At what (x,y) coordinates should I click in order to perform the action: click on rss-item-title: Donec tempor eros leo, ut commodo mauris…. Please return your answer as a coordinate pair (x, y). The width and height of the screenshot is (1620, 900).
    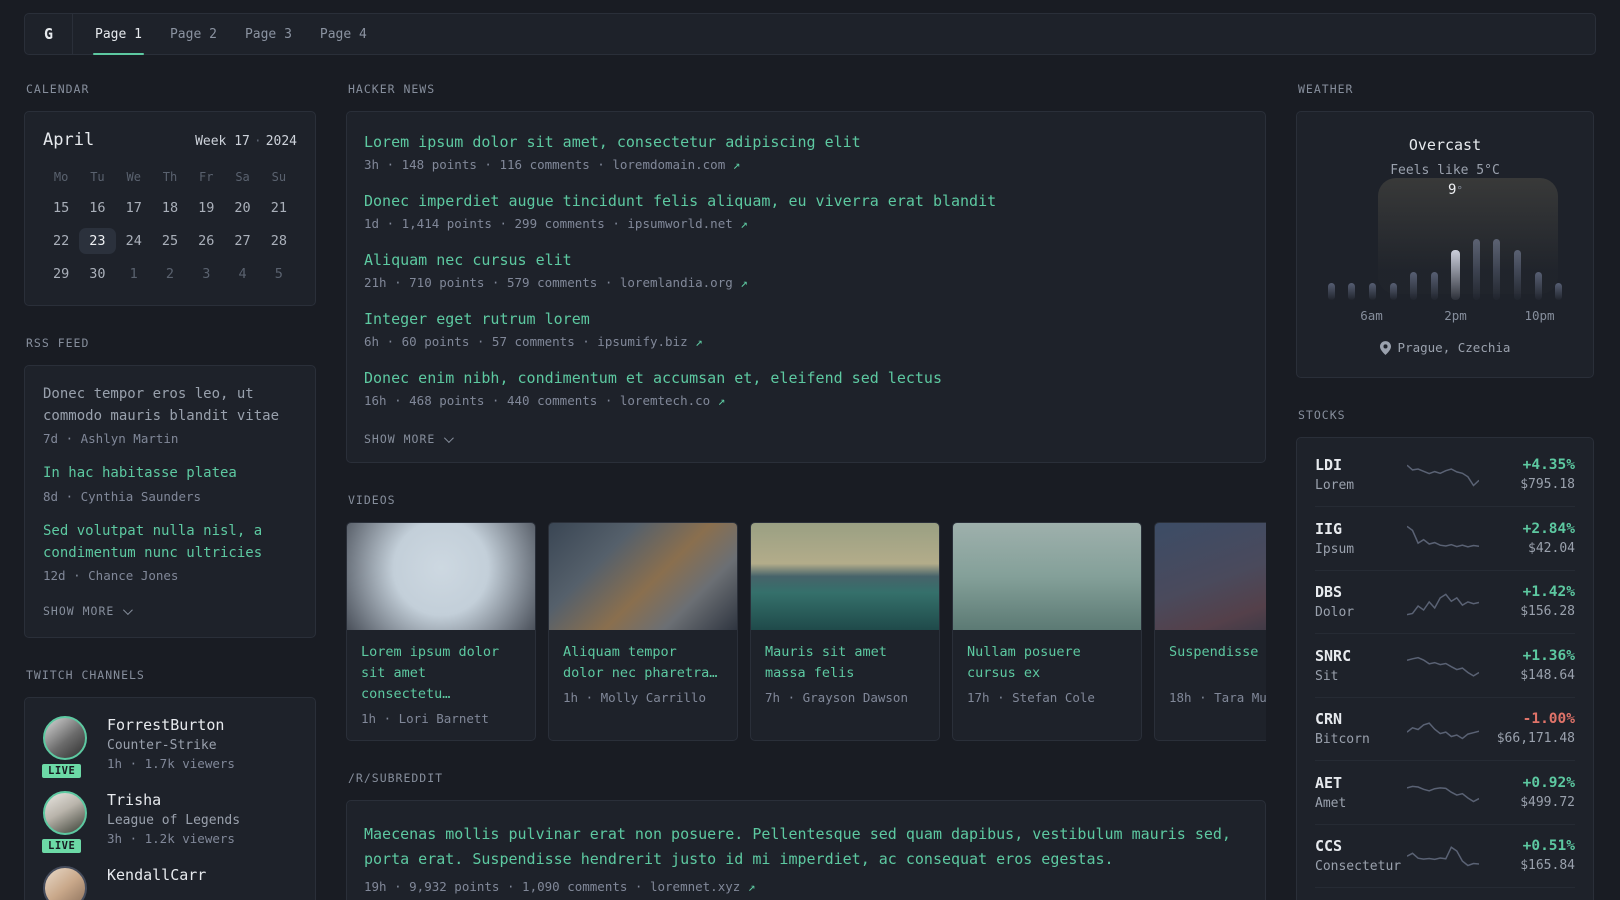
    Looking at the image, I should click on (170, 405).